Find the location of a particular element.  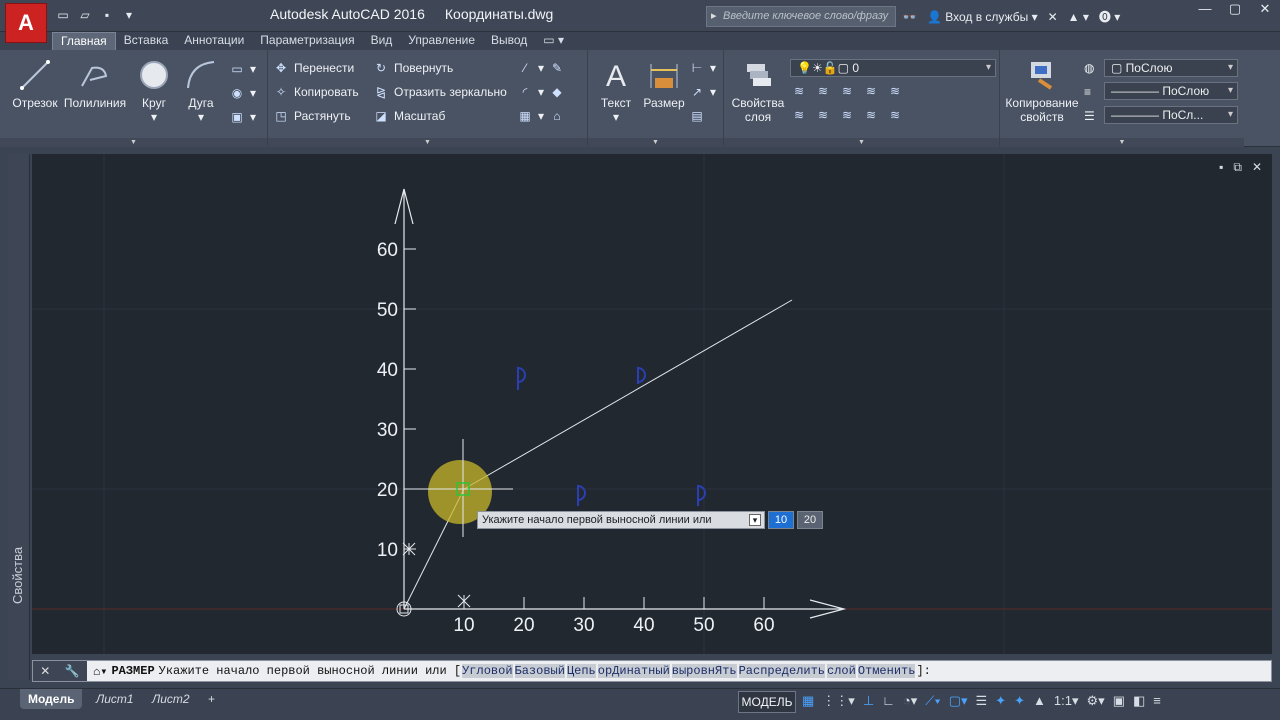

move-button: ✥ Перенести is located at coordinates (314, 68).